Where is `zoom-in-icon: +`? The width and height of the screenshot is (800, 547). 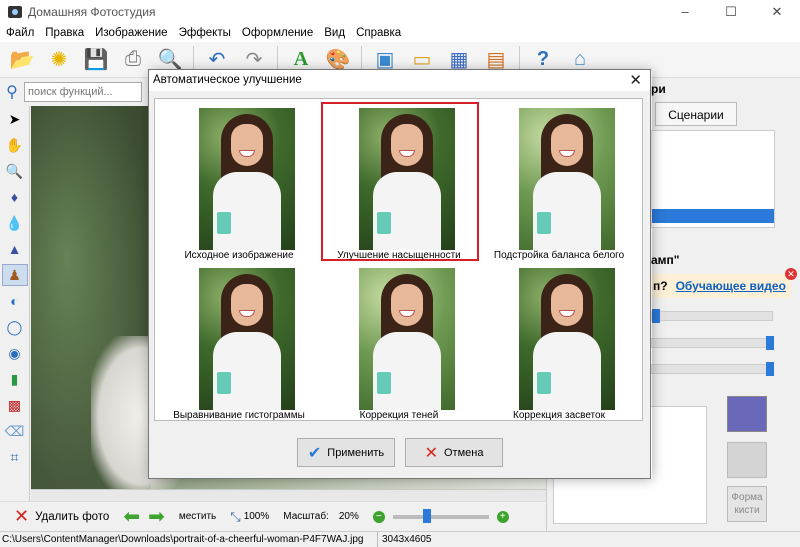
zoom-in-icon: + is located at coordinates (502, 516).